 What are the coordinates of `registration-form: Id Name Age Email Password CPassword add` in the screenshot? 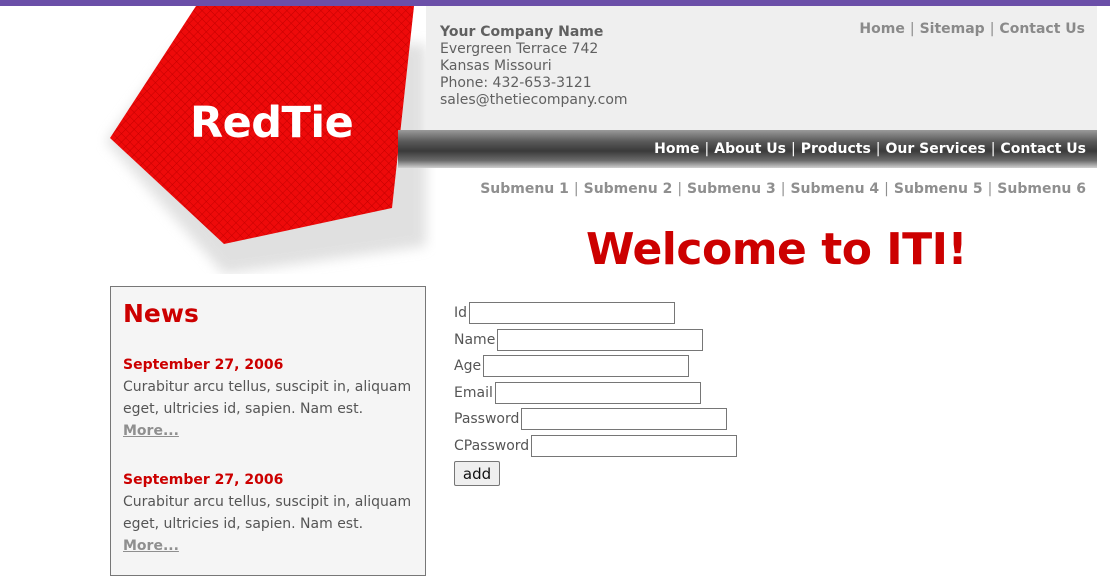 It's located at (596, 393).